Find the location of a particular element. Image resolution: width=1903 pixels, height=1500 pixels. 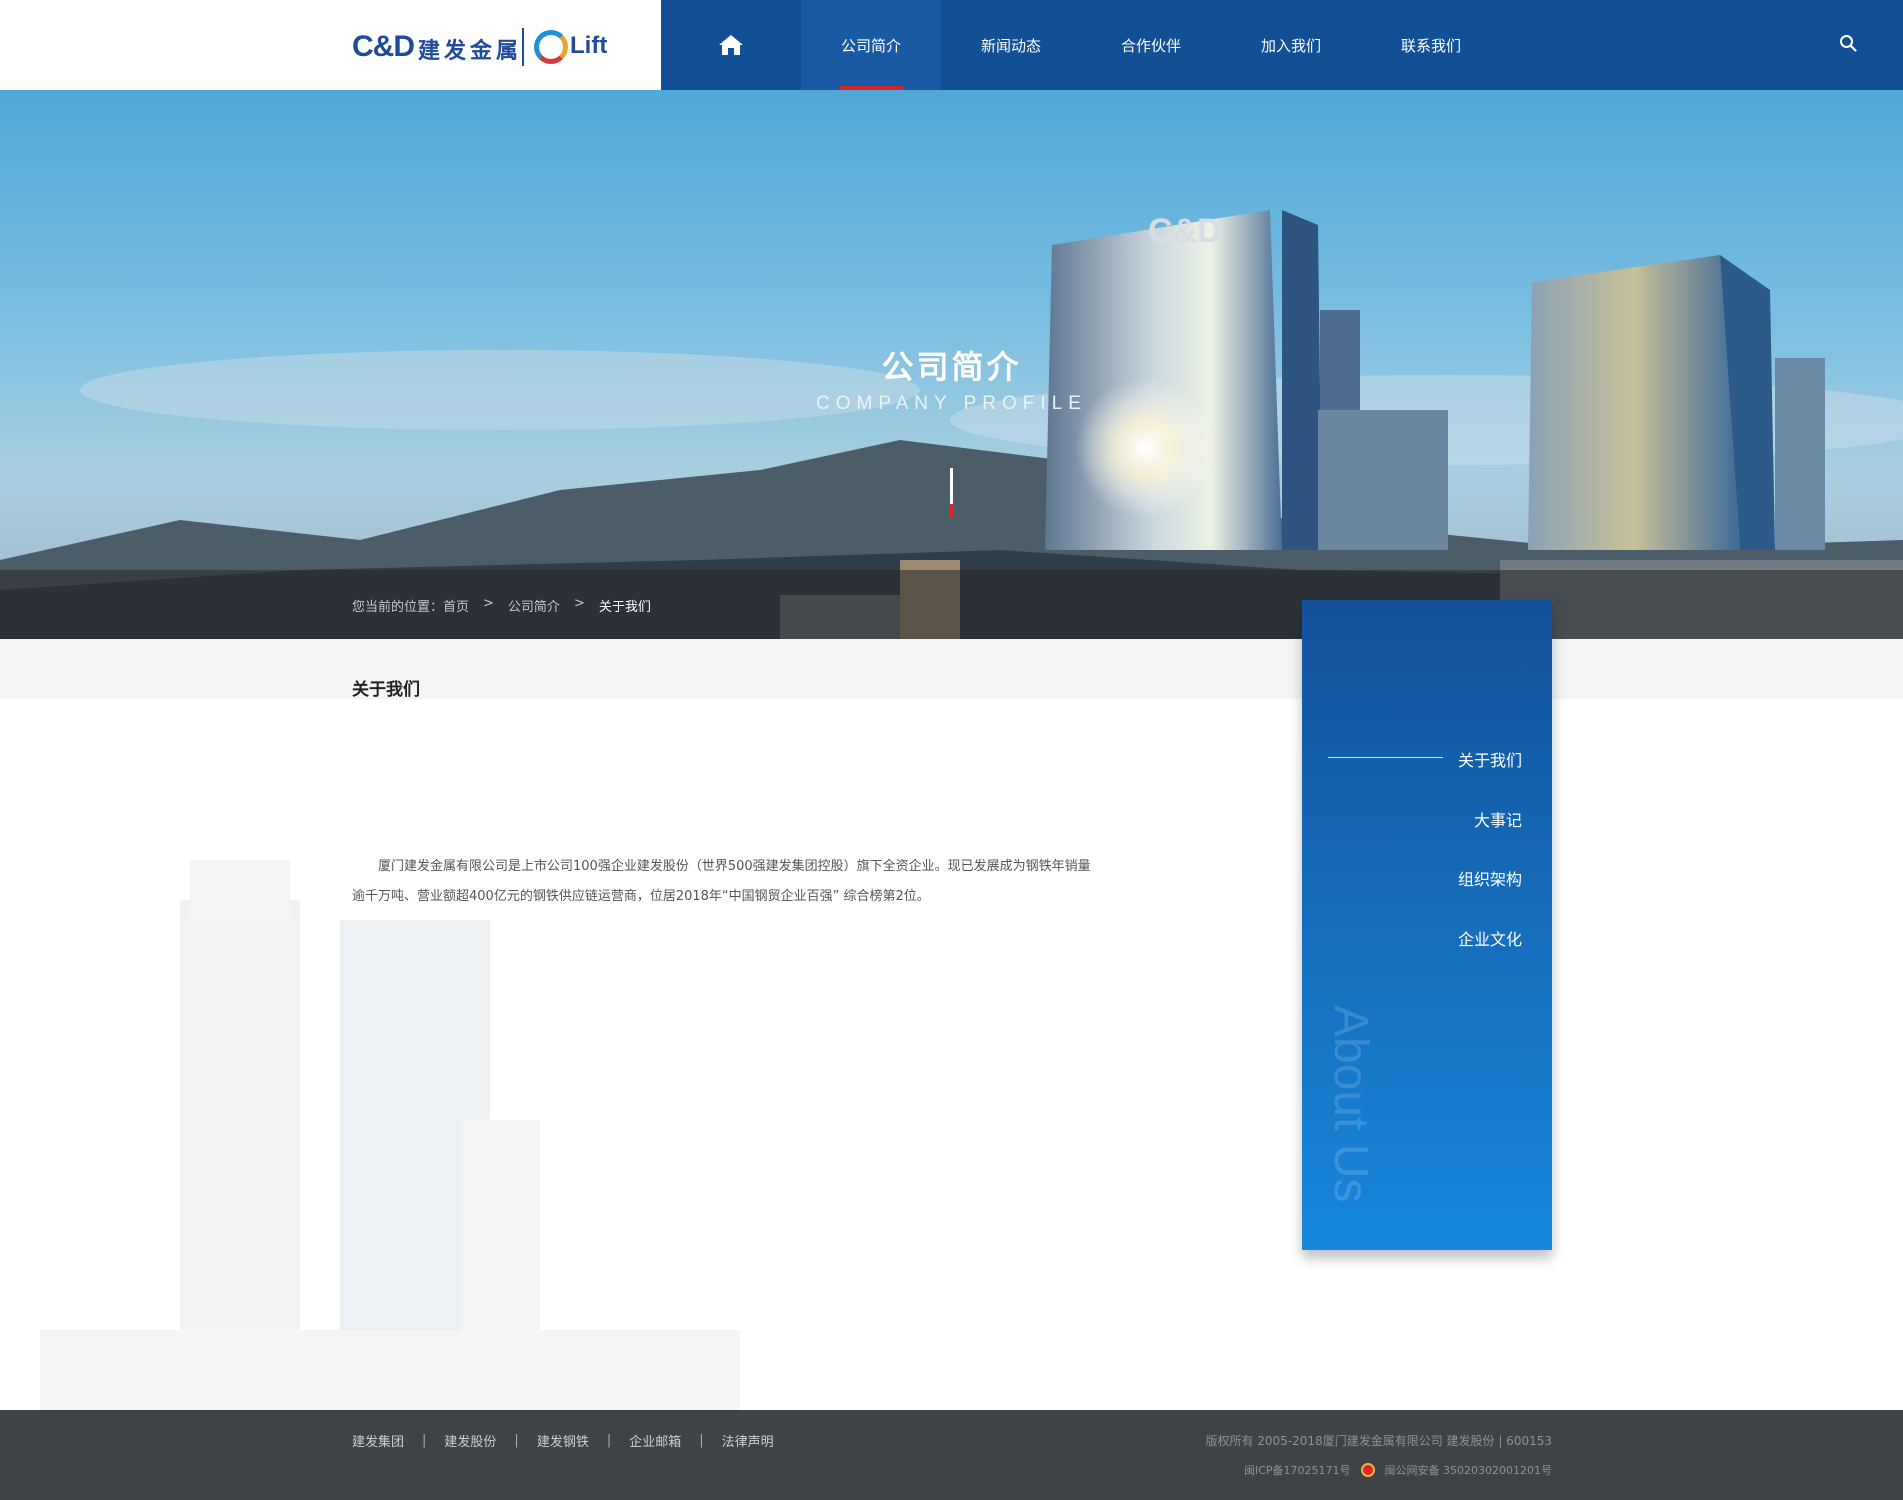

search-icon is located at coordinates (1848, 43).